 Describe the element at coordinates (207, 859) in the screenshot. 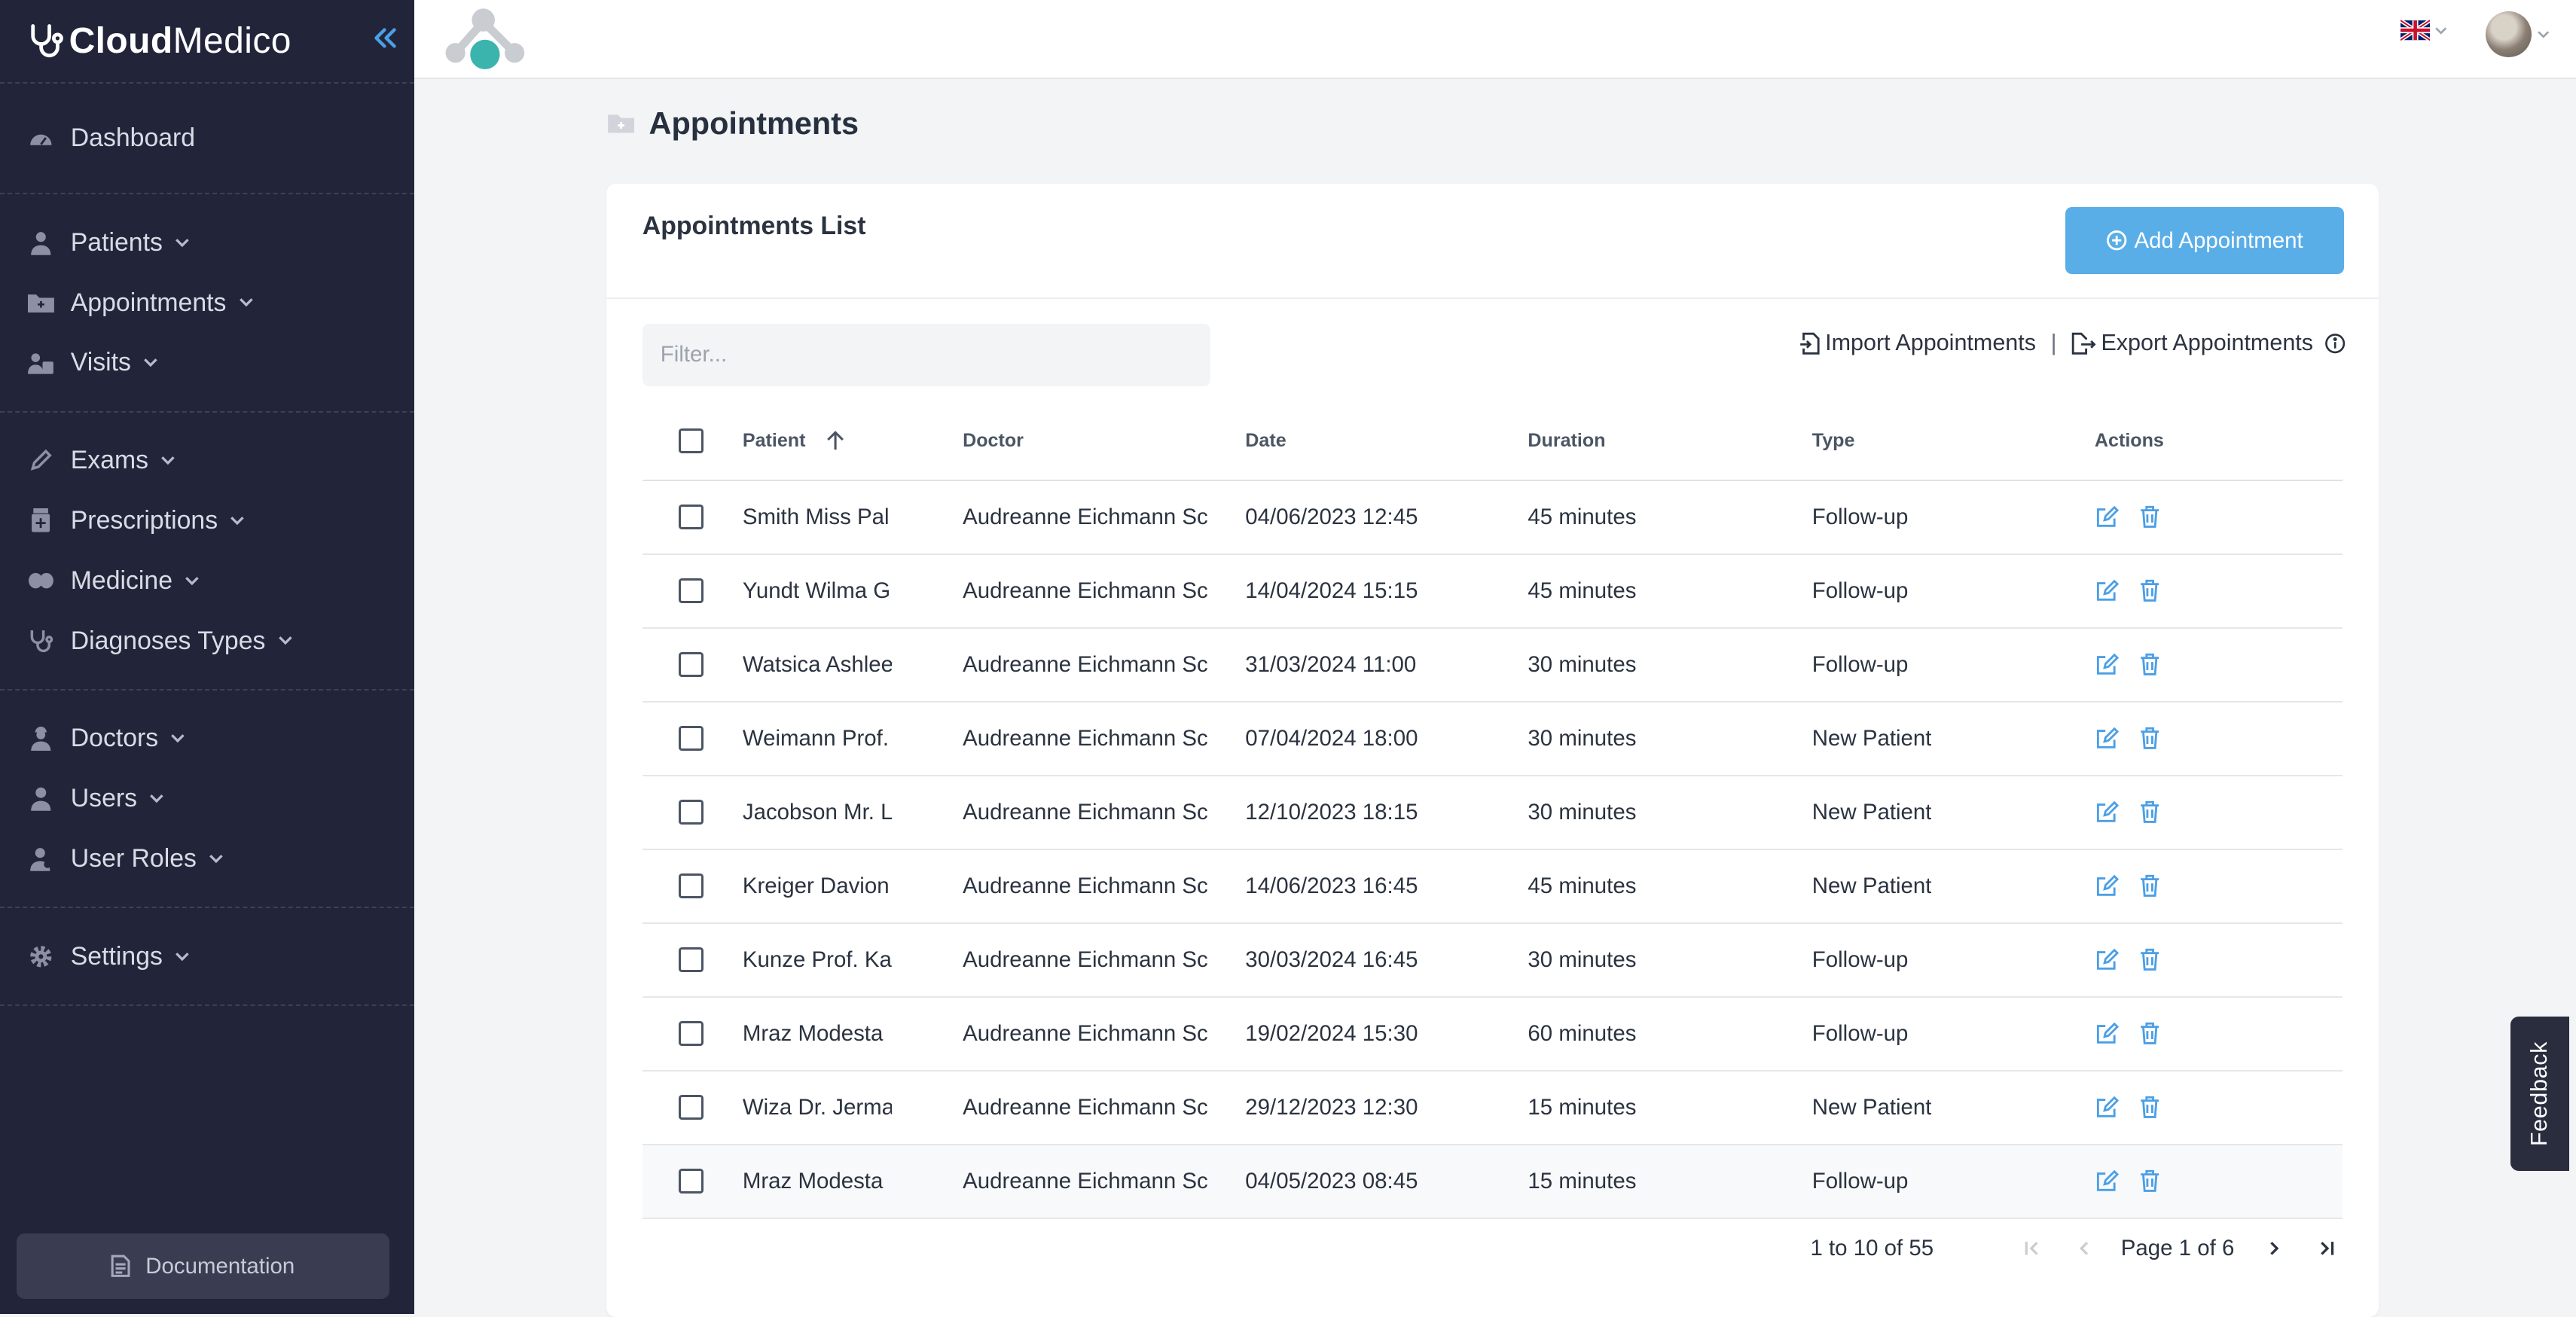

I see `sidebar-item-user-roles: User Roles` at that location.